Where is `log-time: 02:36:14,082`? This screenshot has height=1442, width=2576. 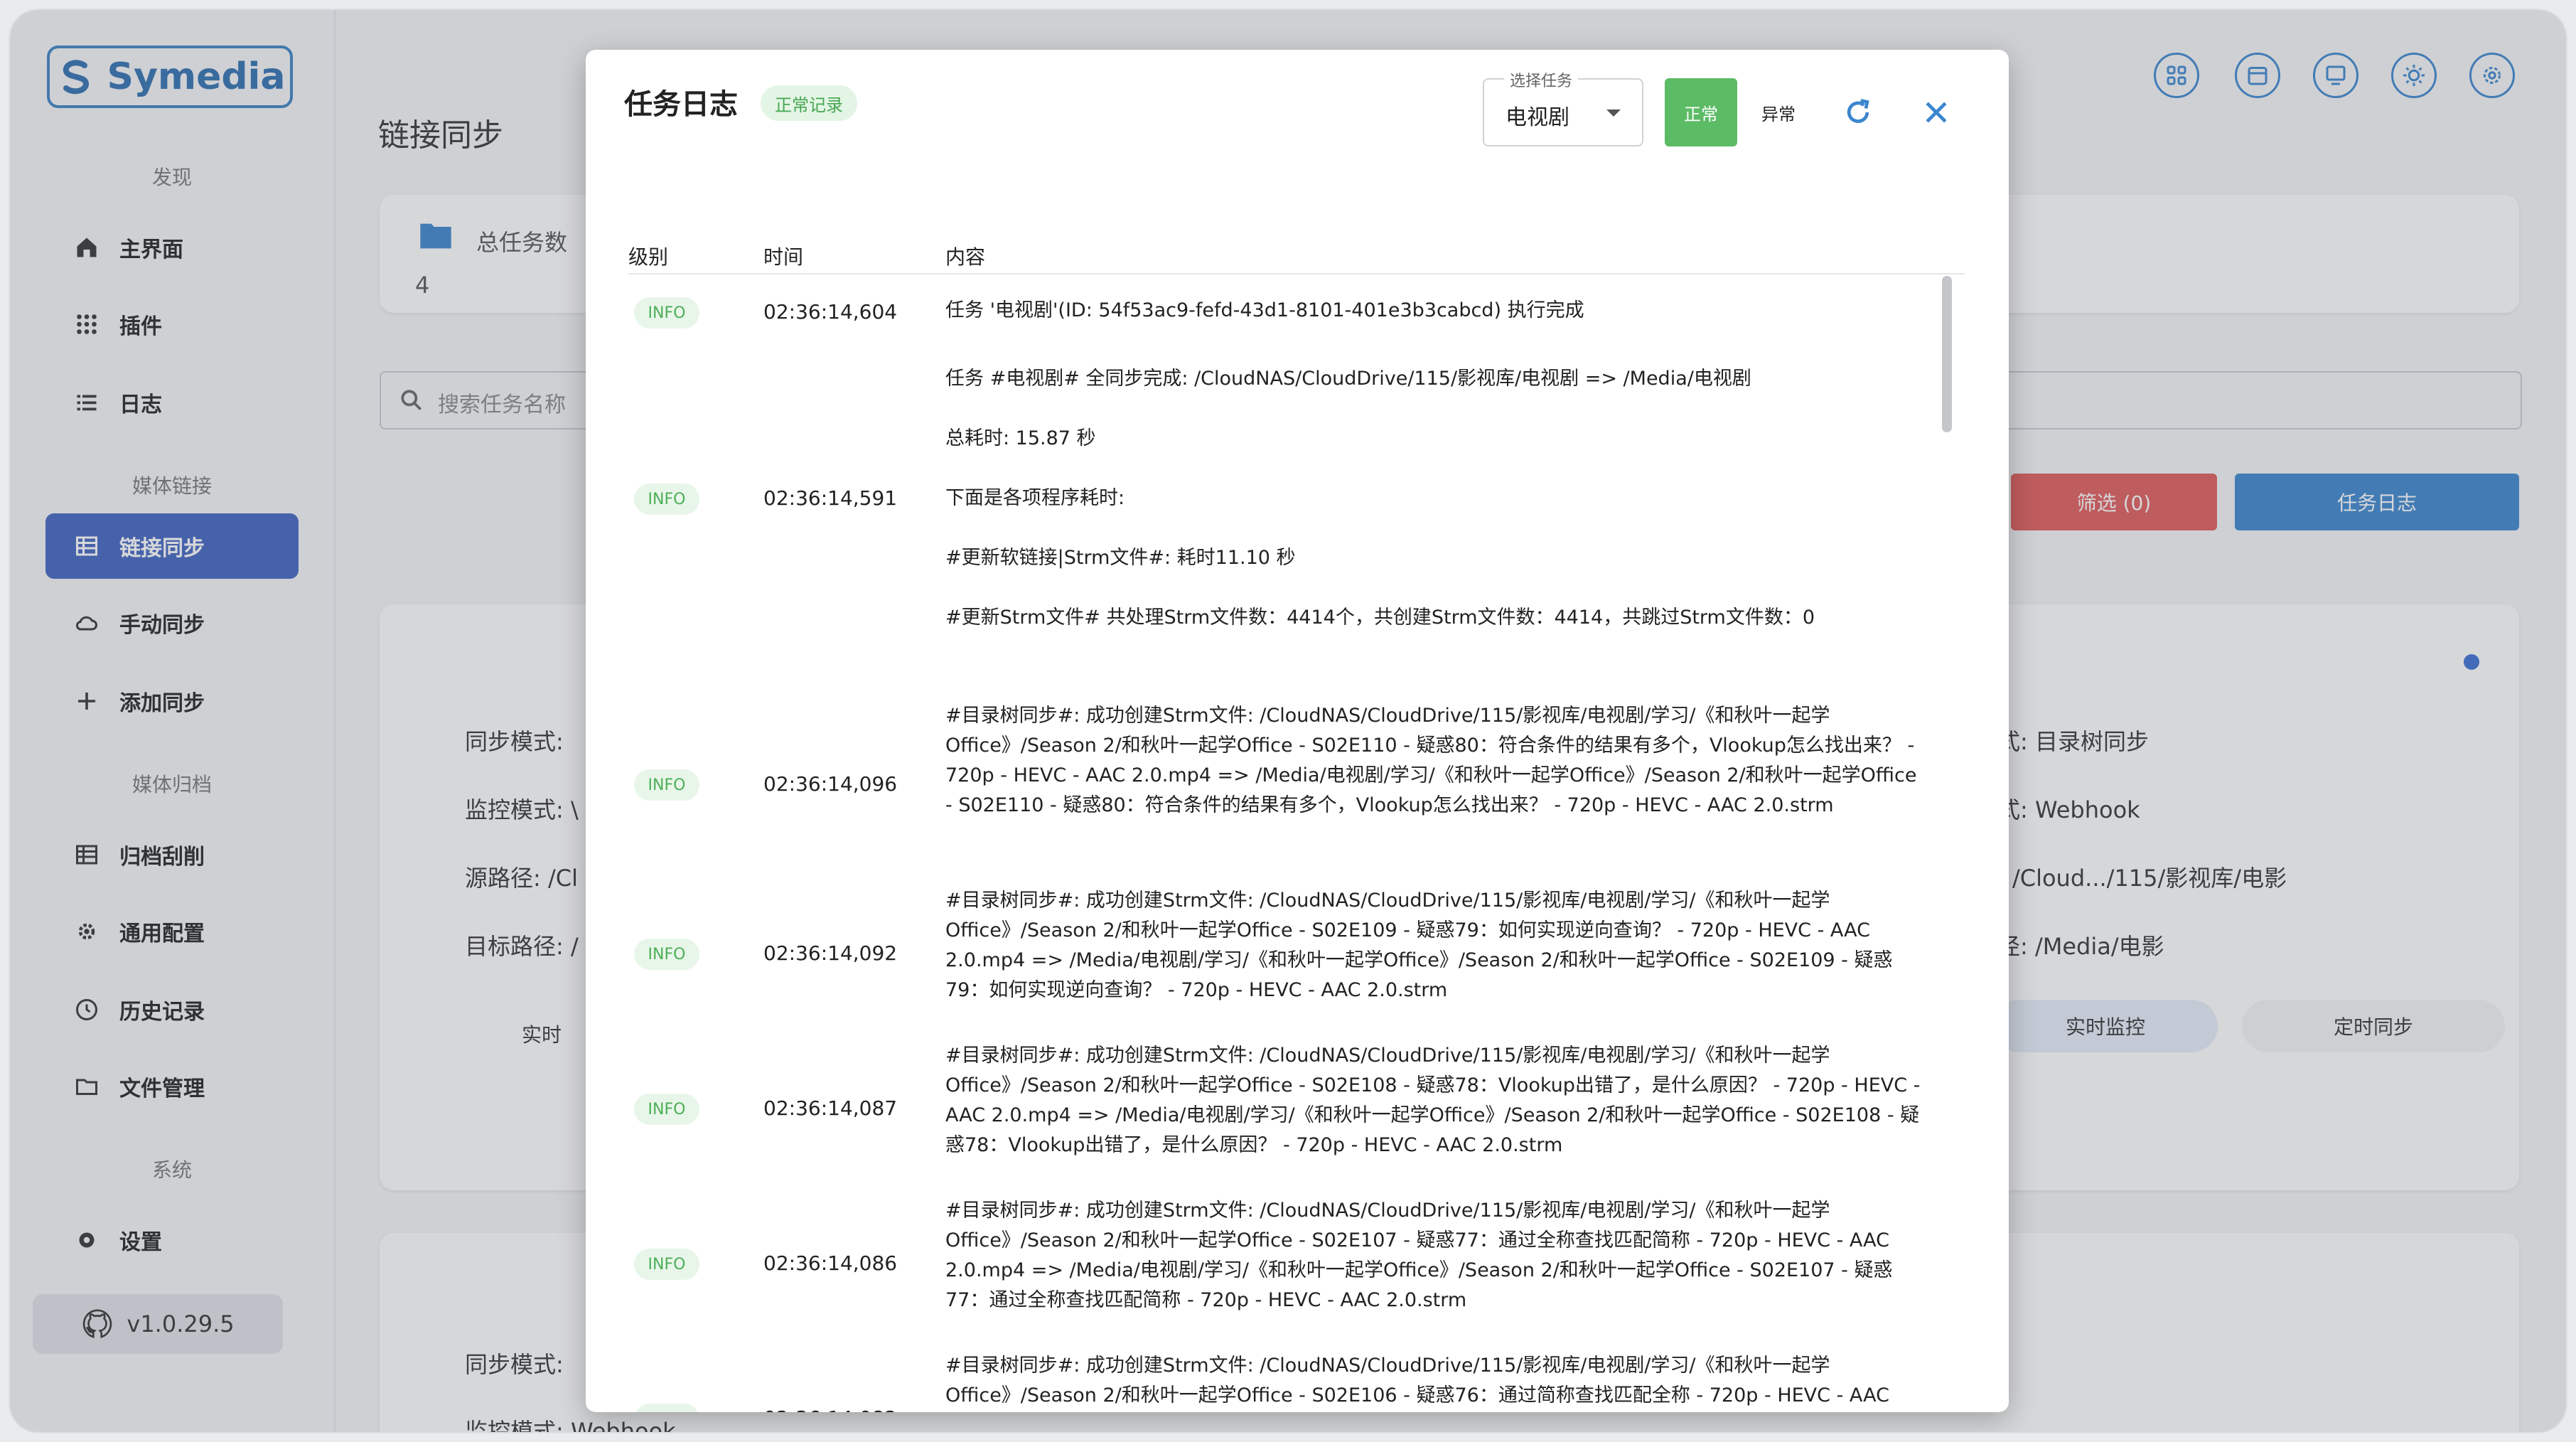 log-time: 02:36:14,082 is located at coordinates (830, 1409).